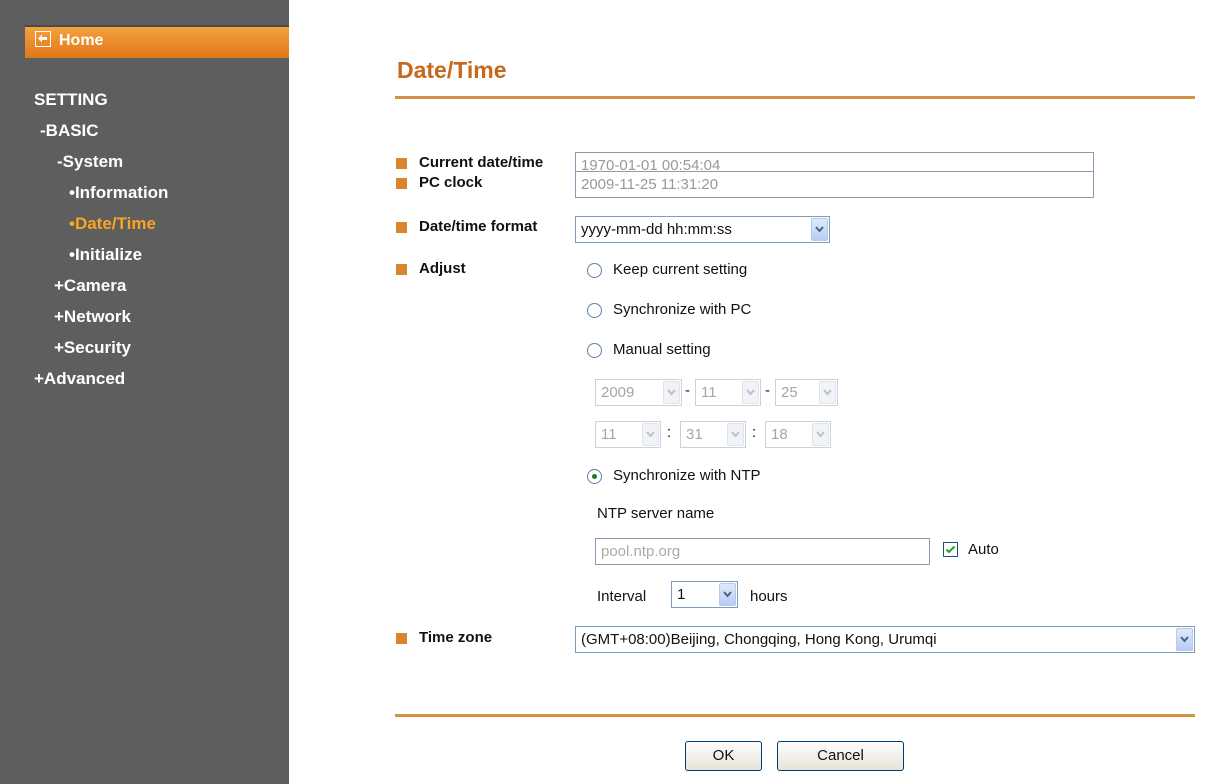 The width and height of the screenshot is (1212, 784). What do you see at coordinates (594, 350) in the screenshot?
I see `radio-manual` at bounding box center [594, 350].